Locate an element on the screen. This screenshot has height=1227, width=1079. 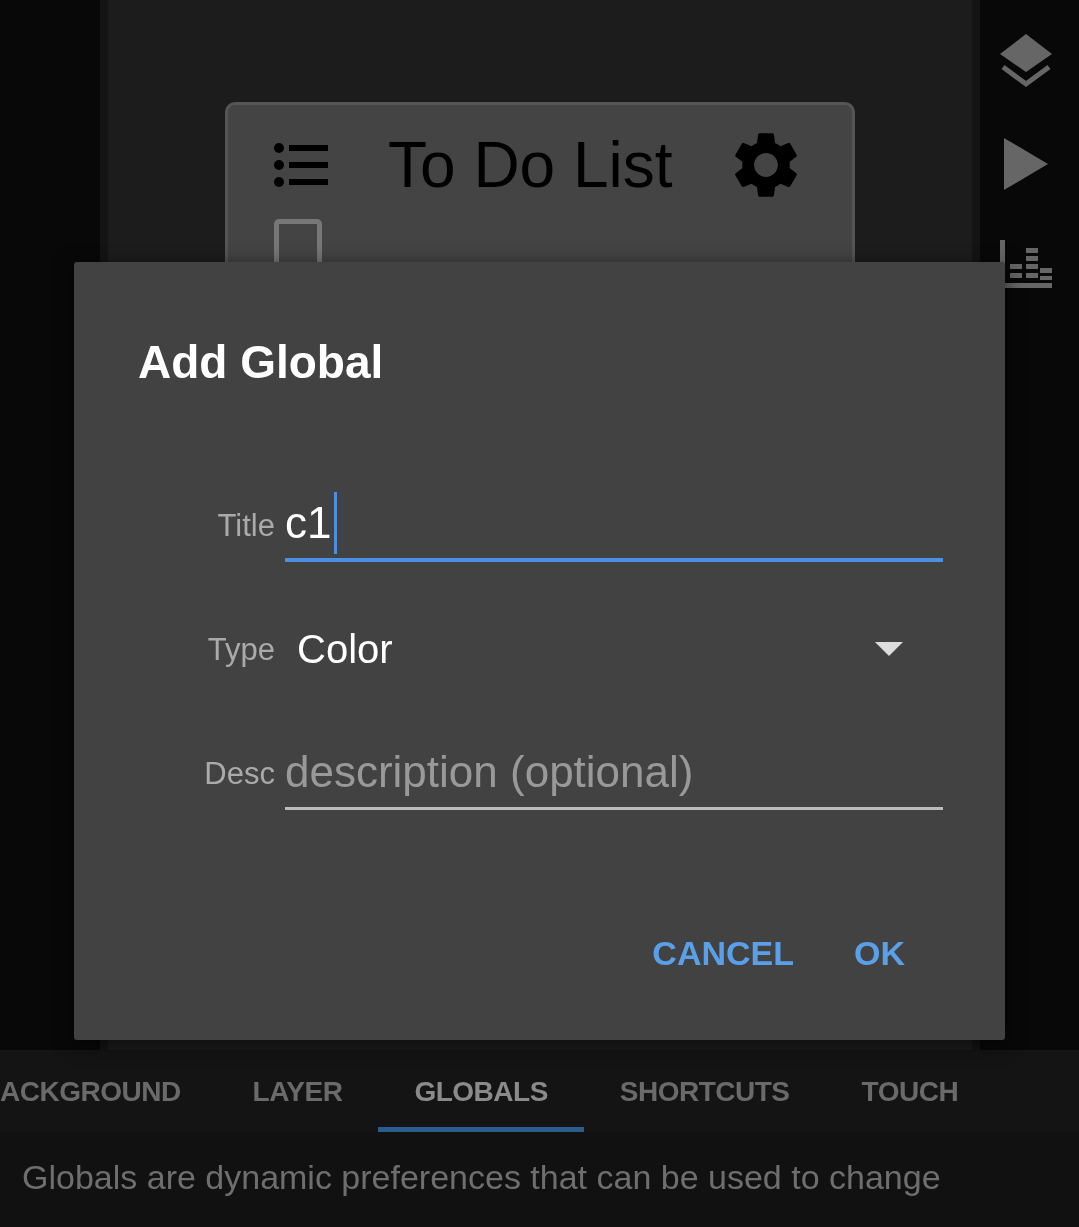
field-label: Title is located at coordinates (246, 526).